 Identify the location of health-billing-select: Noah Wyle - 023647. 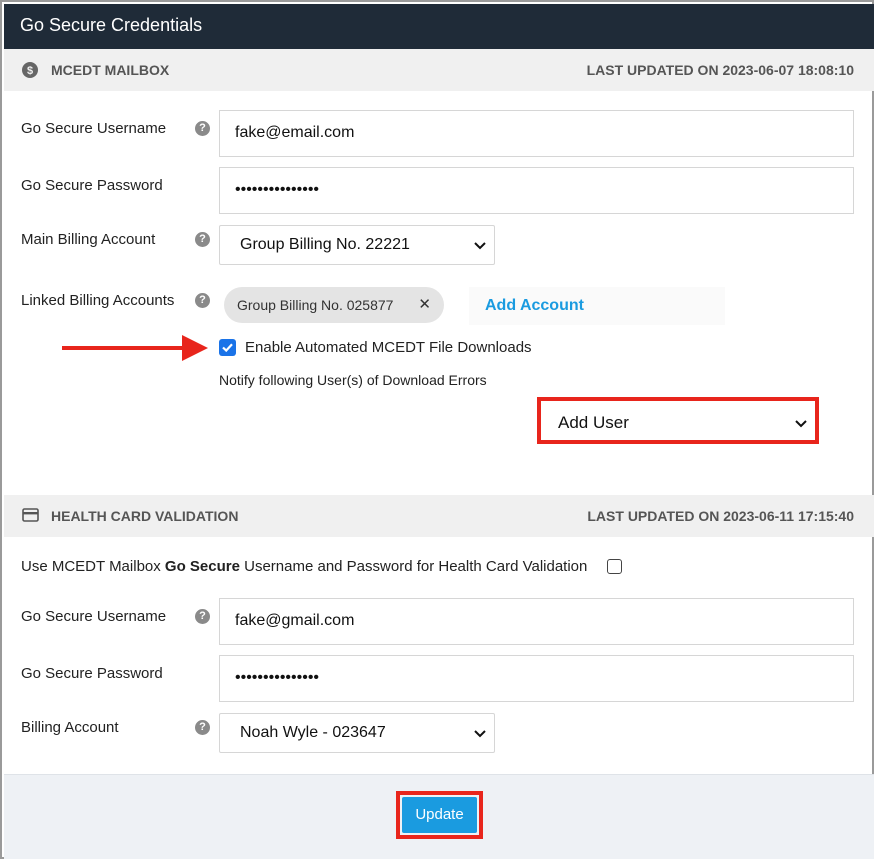
(357, 733).